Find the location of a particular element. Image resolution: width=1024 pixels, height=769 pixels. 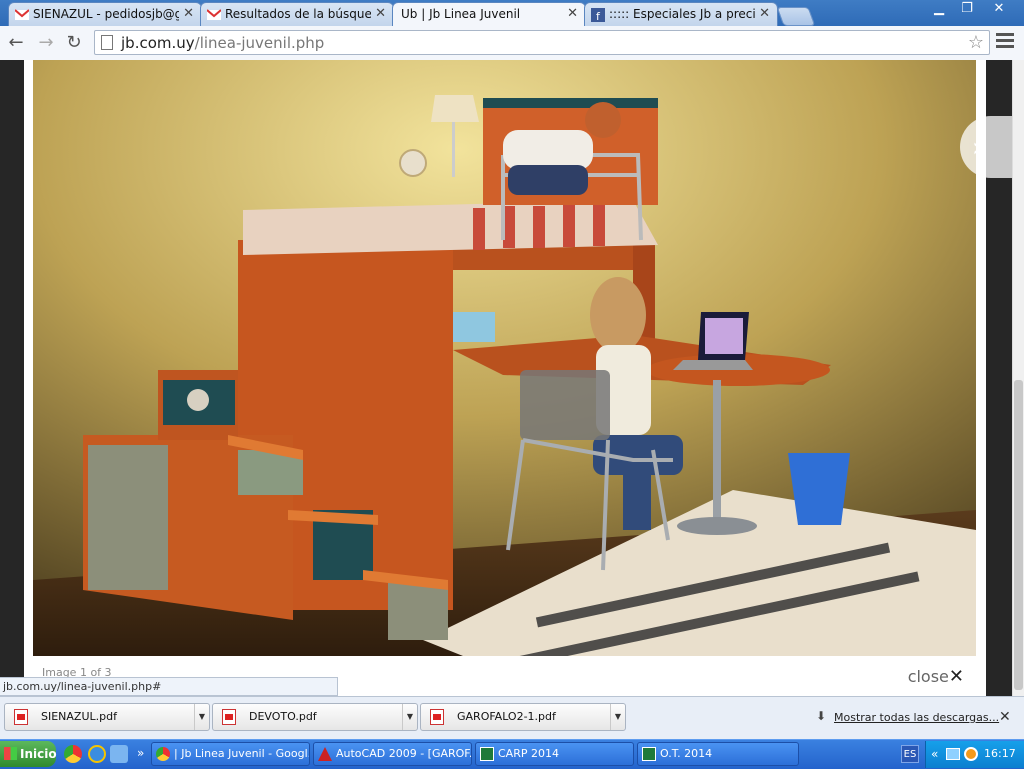

close-label: close is located at coordinates (928, 676).